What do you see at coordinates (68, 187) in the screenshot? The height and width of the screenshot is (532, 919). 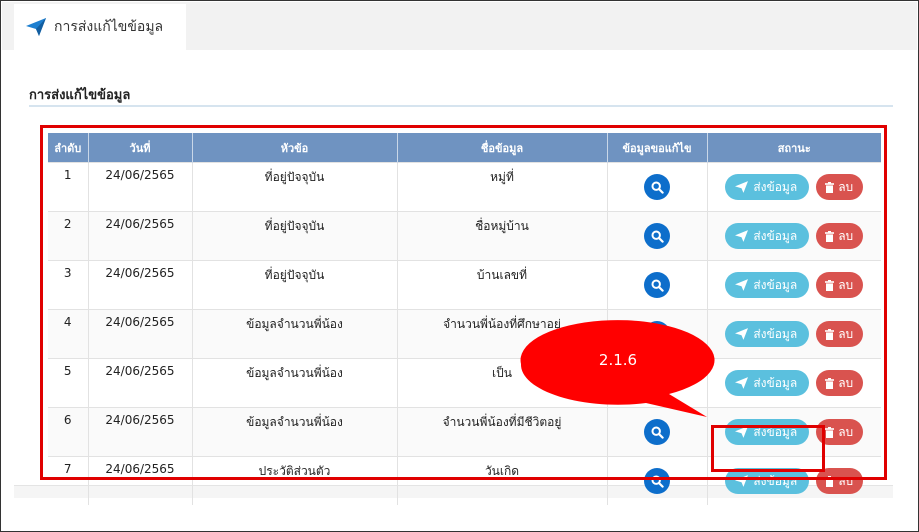 I see `cell-no: 1` at bounding box center [68, 187].